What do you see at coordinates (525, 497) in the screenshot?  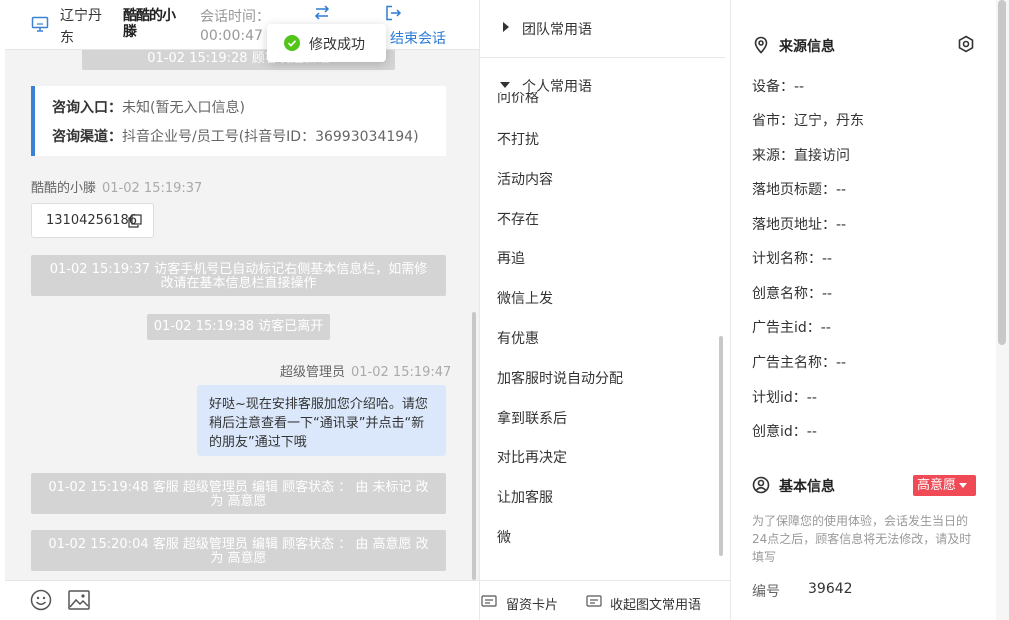 I see `phrase-item: 让加客服` at bounding box center [525, 497].